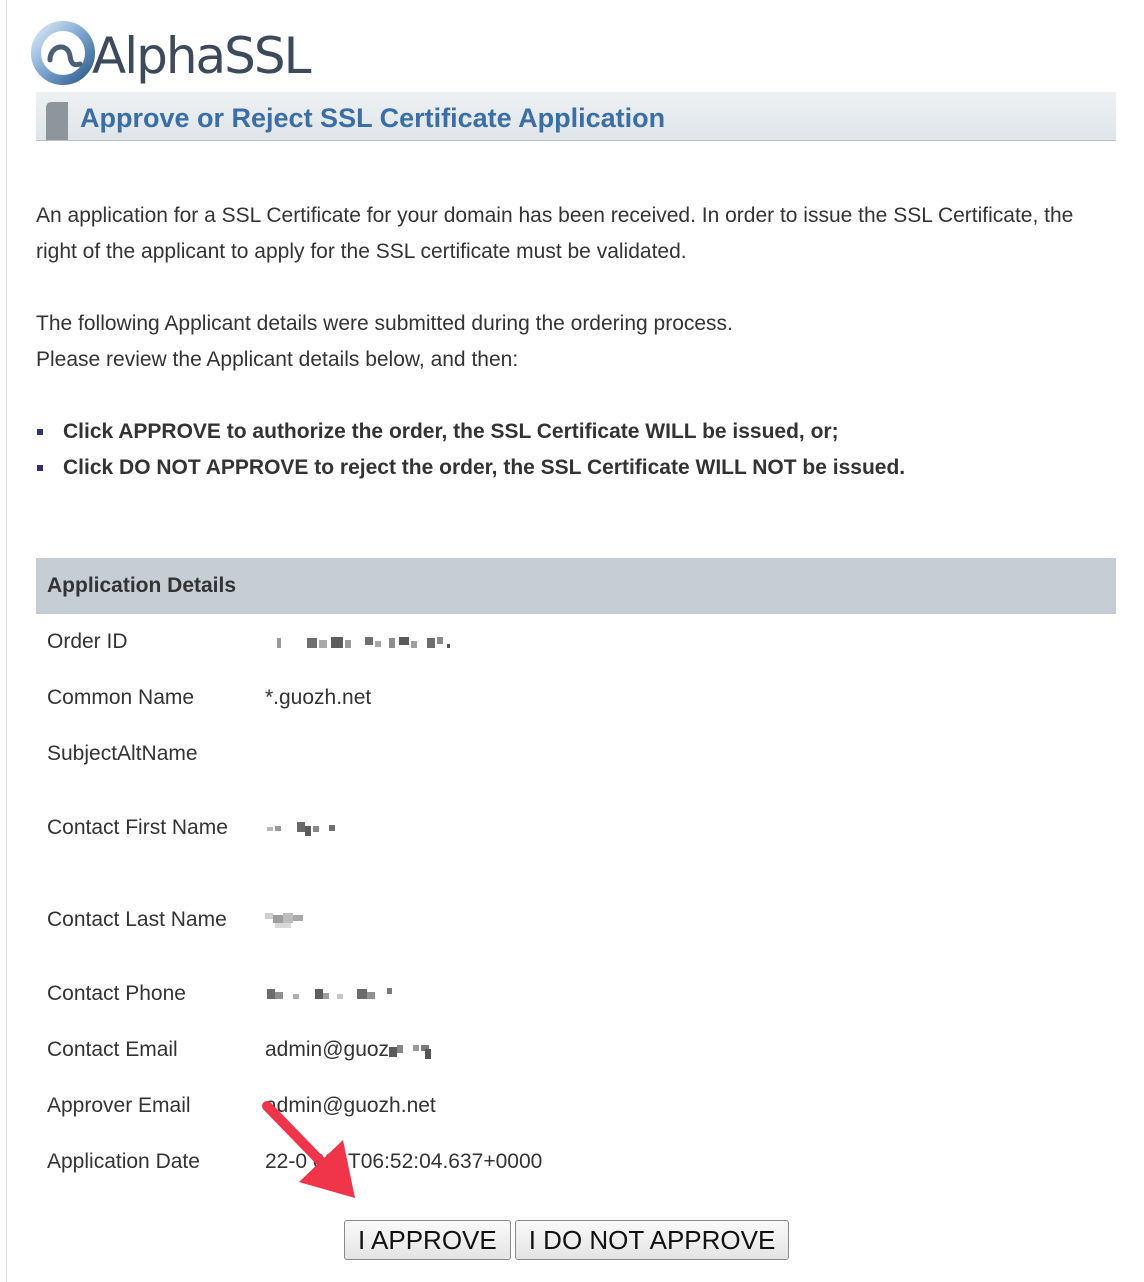 Image resolution: width=1144 pixels, height=1282 pixels. I want to click on application-date-label: Application Date, so click(123, 1161).